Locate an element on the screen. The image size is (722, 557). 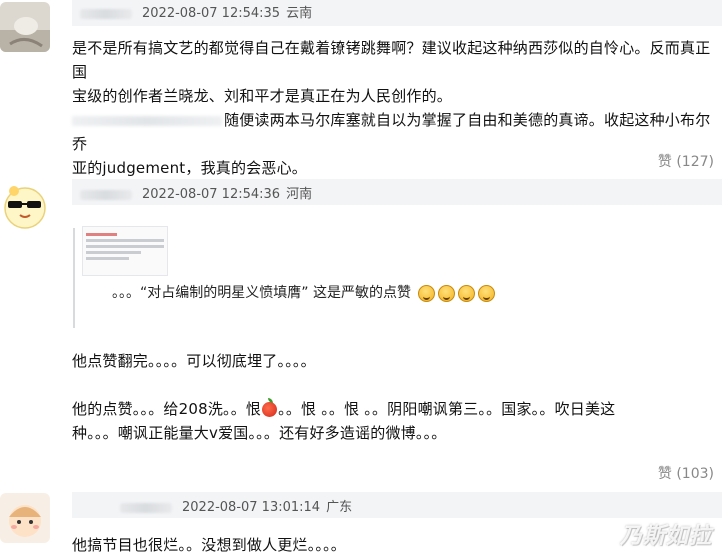
watermark: 乃斯如拉 is located at coordinates (665, 536).